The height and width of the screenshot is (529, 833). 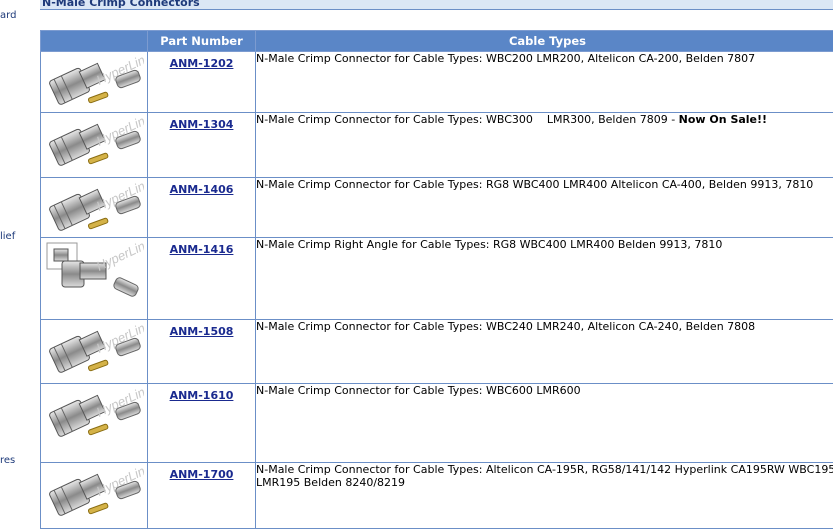 What do you see at coordinates (202, 63) in the screenshot?
I see `part-number-link: ANM-1202` at bounding box center [202, 63].